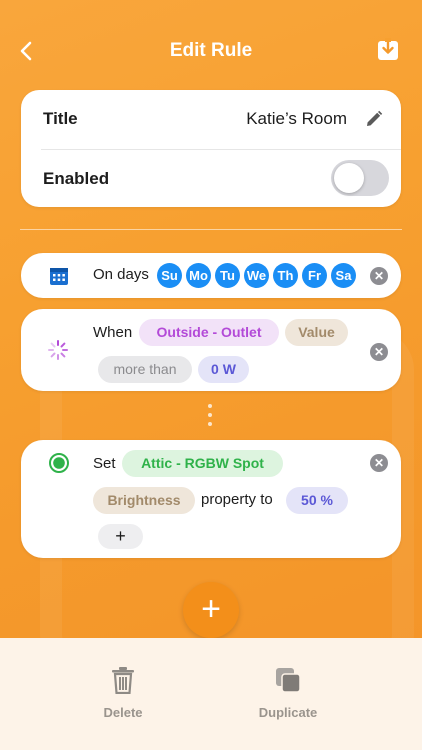  What do you see at coordinates (288, 712) in the screenshot?
I see `duplicate-label: Duplicate` at bounding box center [288, 712].